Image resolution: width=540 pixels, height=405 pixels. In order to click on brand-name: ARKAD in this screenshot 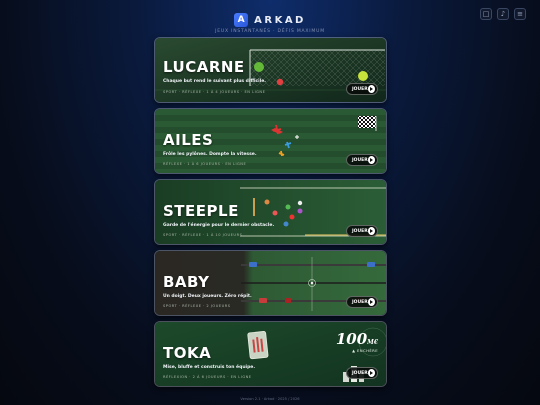, I will do `click(280, 20)`.